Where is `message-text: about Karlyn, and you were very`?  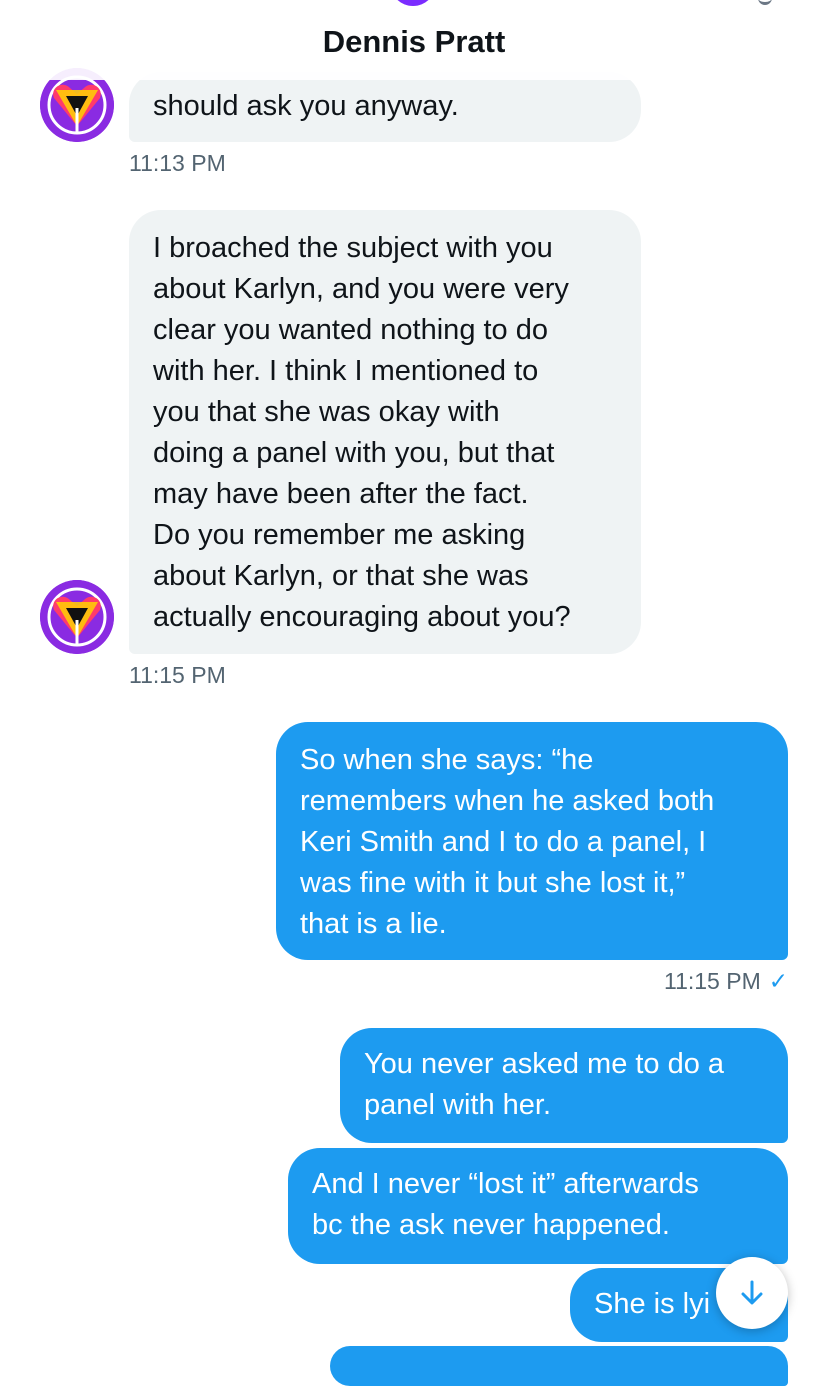 message-text: about Karlyn, and you were very is located at coordinates (361, 289).